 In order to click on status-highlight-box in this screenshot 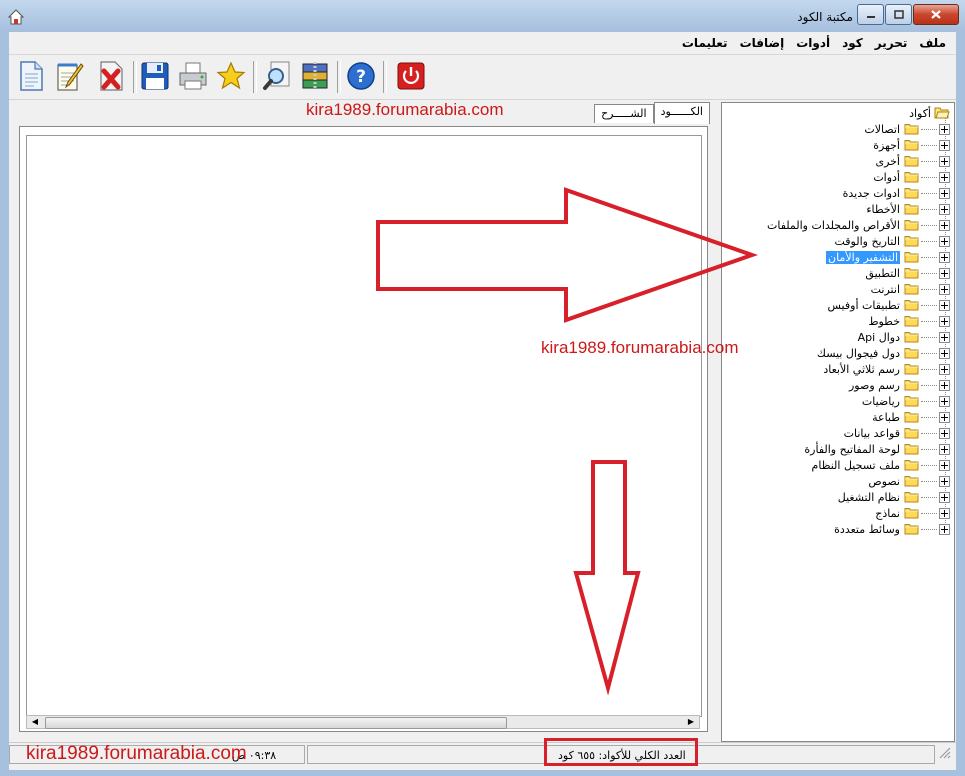, I will do `click(621, 752)`.